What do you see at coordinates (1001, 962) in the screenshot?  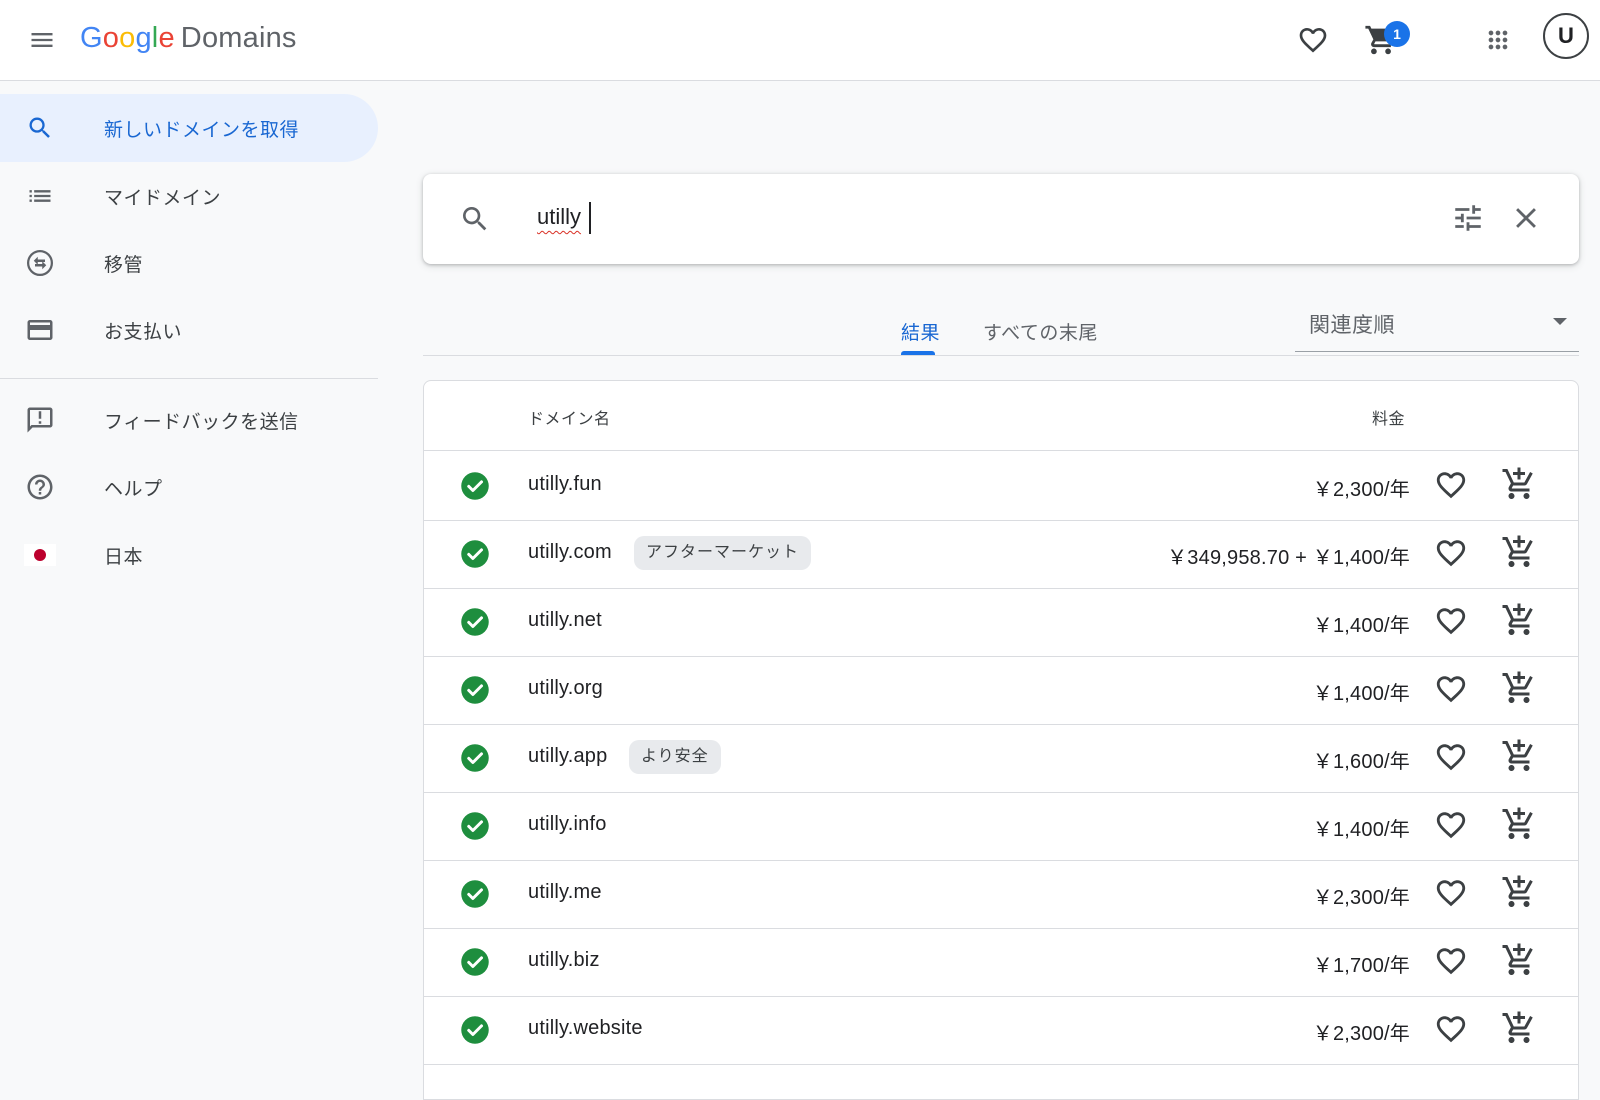 I see `table-row: utilly.biz ￥1,700/年` at bounding box center [1001, 962].